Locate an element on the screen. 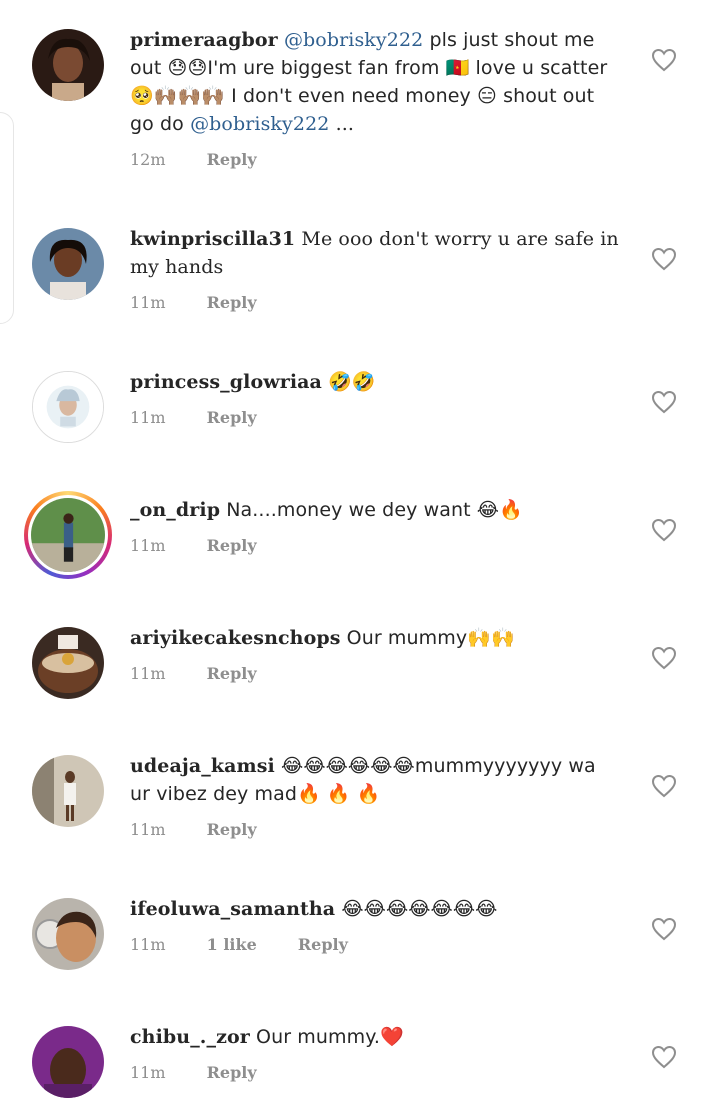  comment-text: Na....money we dey want 😂🔥 is located at coordinates (371, 510).